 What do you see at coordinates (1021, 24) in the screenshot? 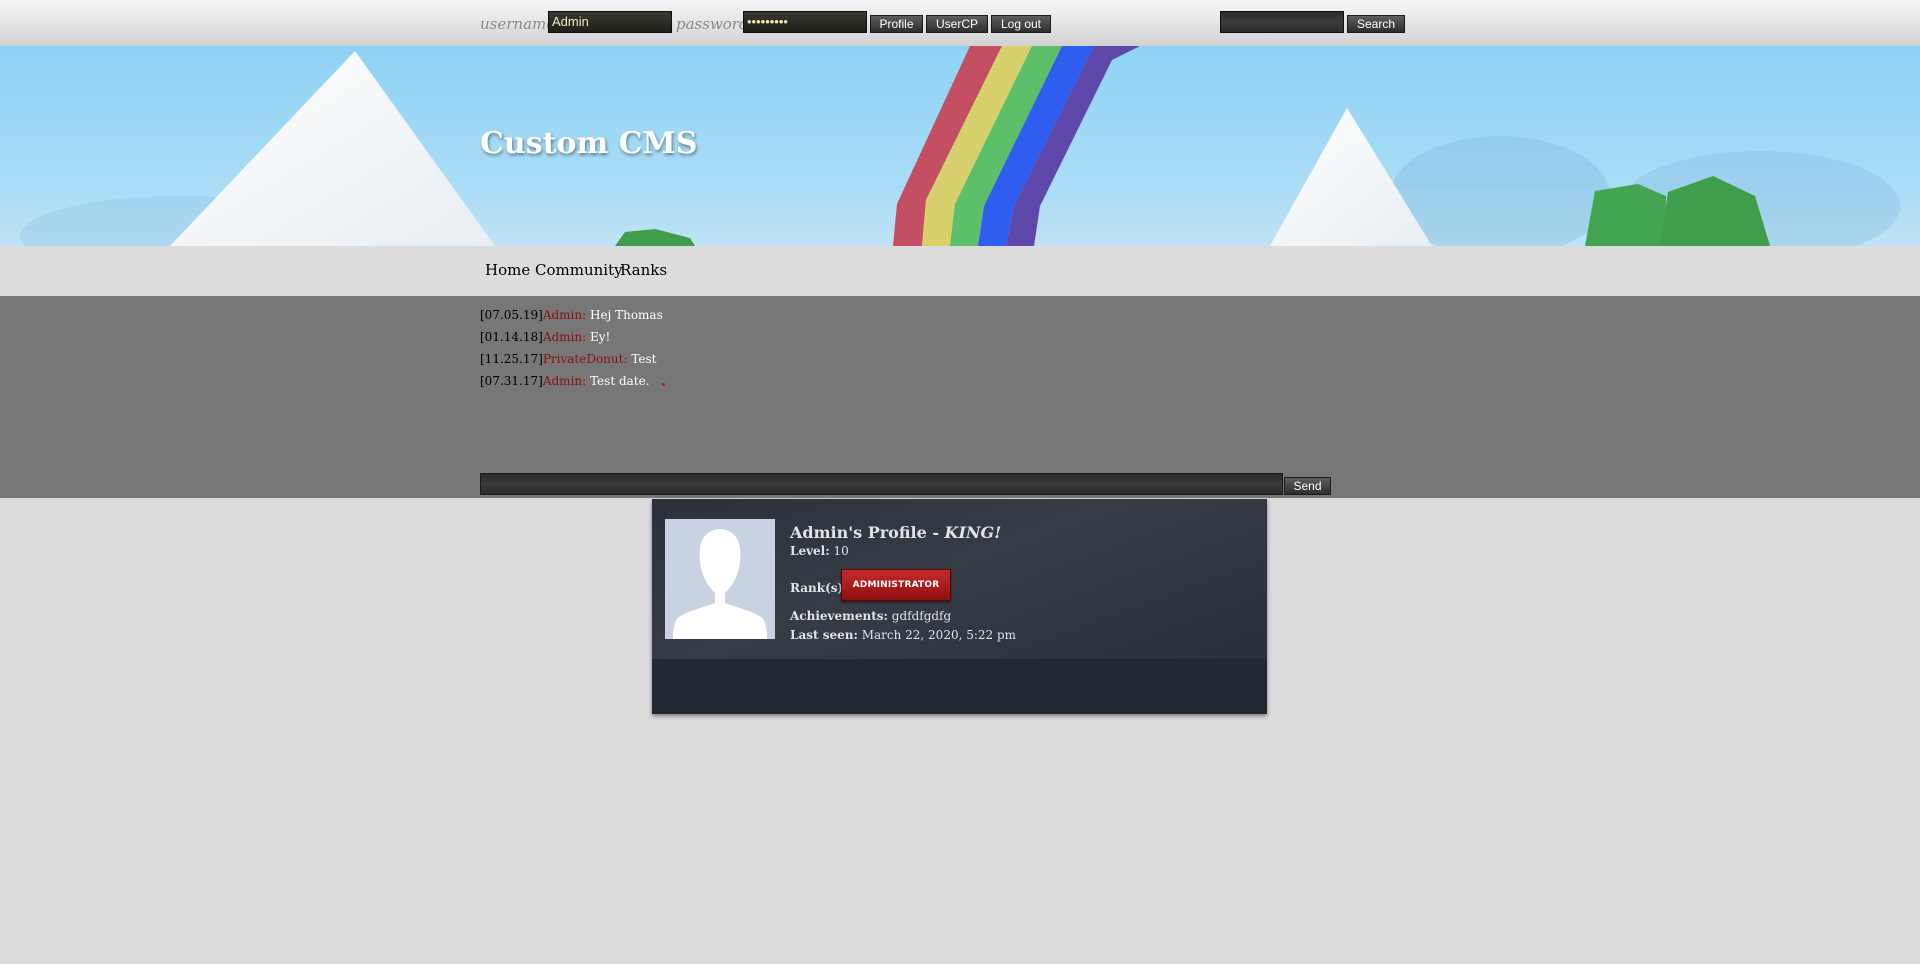
I see `logout-button: Log out` at bounding box center [1021, 24].